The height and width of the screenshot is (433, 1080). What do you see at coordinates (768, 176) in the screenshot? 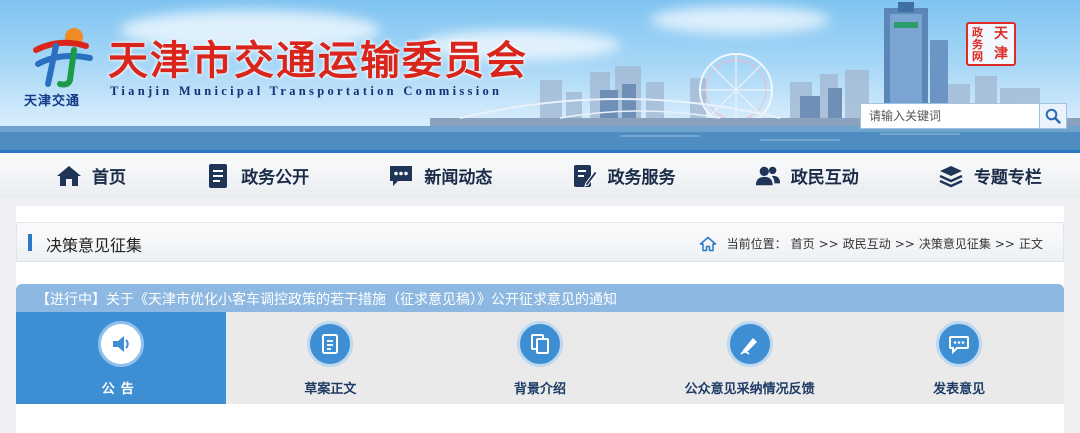
I see `users-icon` at bounding box center [768, 176].